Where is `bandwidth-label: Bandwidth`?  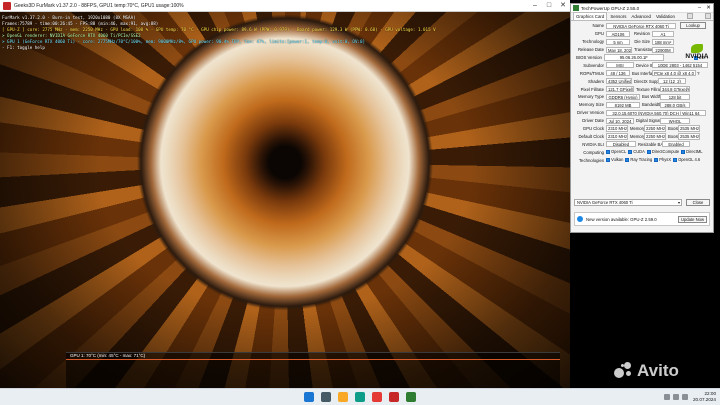
bandwidth-label: Bandwidth is located at coordinates (652, 105).